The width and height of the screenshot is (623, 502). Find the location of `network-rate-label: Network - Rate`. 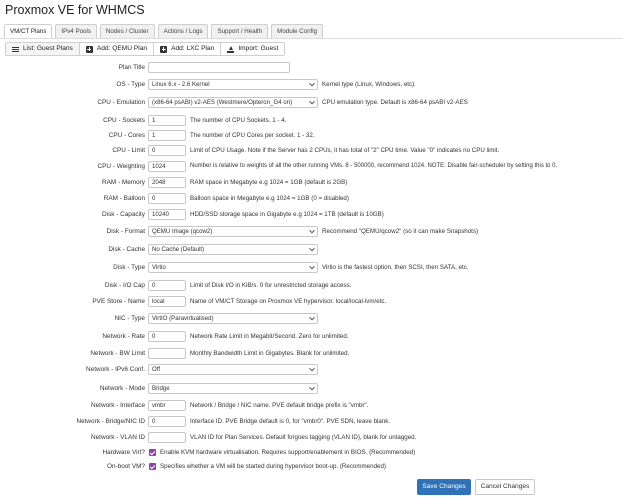

network-rate-label: Network - Rate is located at coordinates (123, 336).